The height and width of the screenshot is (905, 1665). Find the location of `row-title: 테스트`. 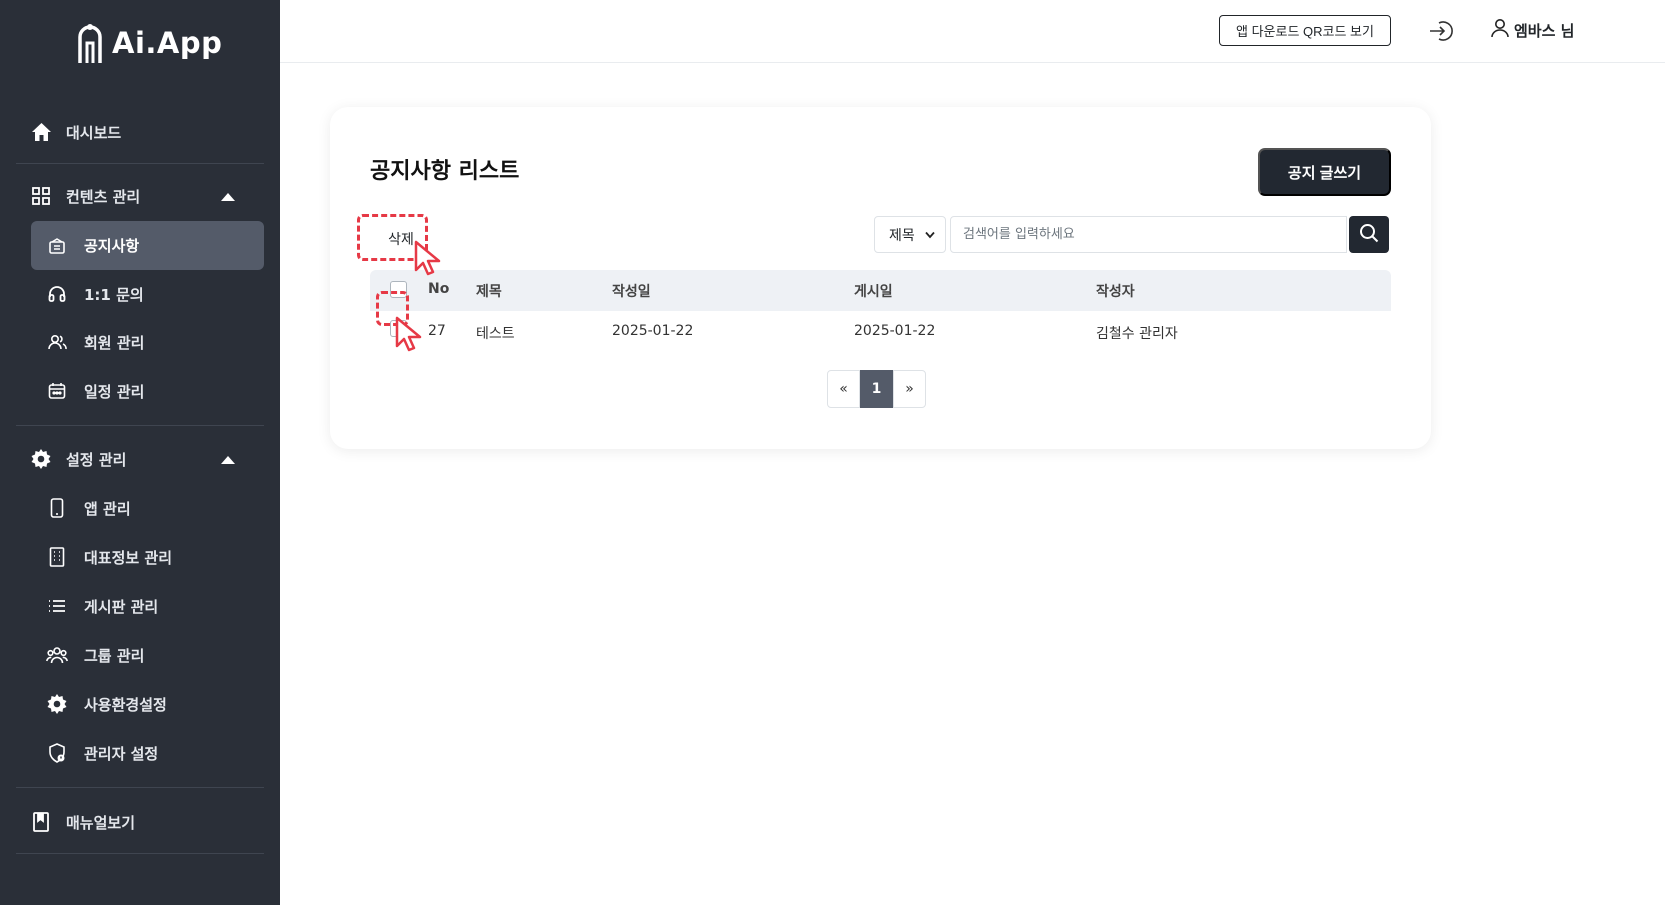

row-title: 테스트 is located at coordinates (495, 333).